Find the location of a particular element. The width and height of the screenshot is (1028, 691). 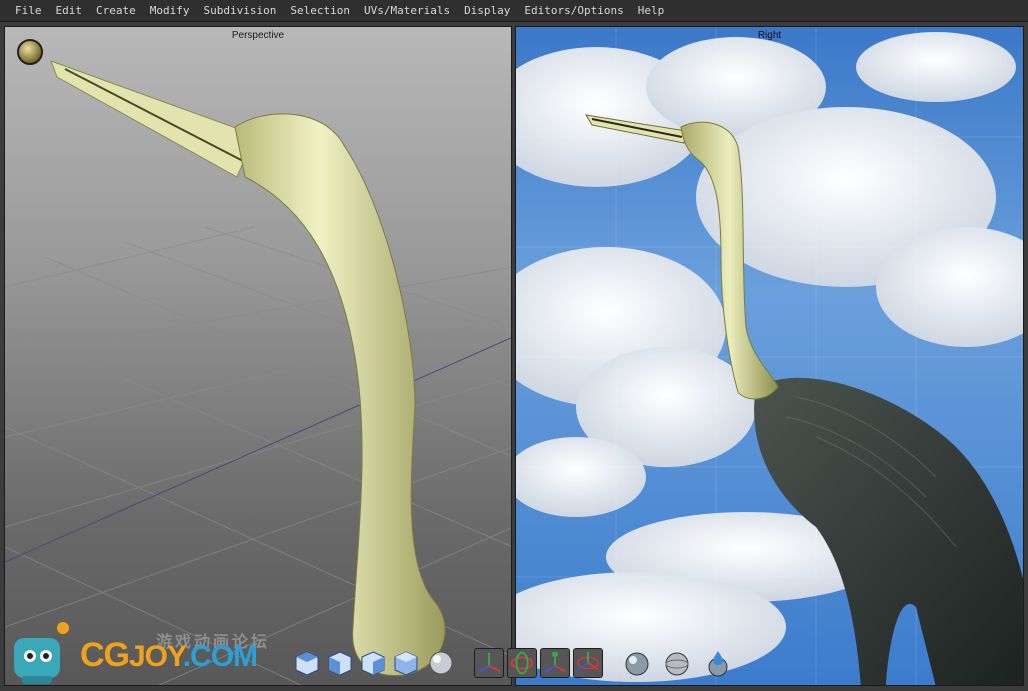

watermark-logo-text: CGJOY.COM is located at coordinates (169, 655).